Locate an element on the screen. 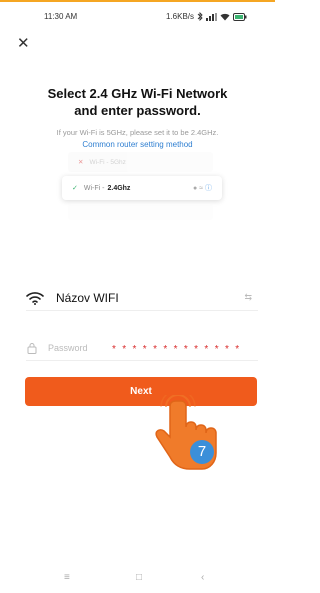 This screenshot has height=593, width=320. network-status-icons: ● ≈ ⓘ is located at coordinates (202, 188).